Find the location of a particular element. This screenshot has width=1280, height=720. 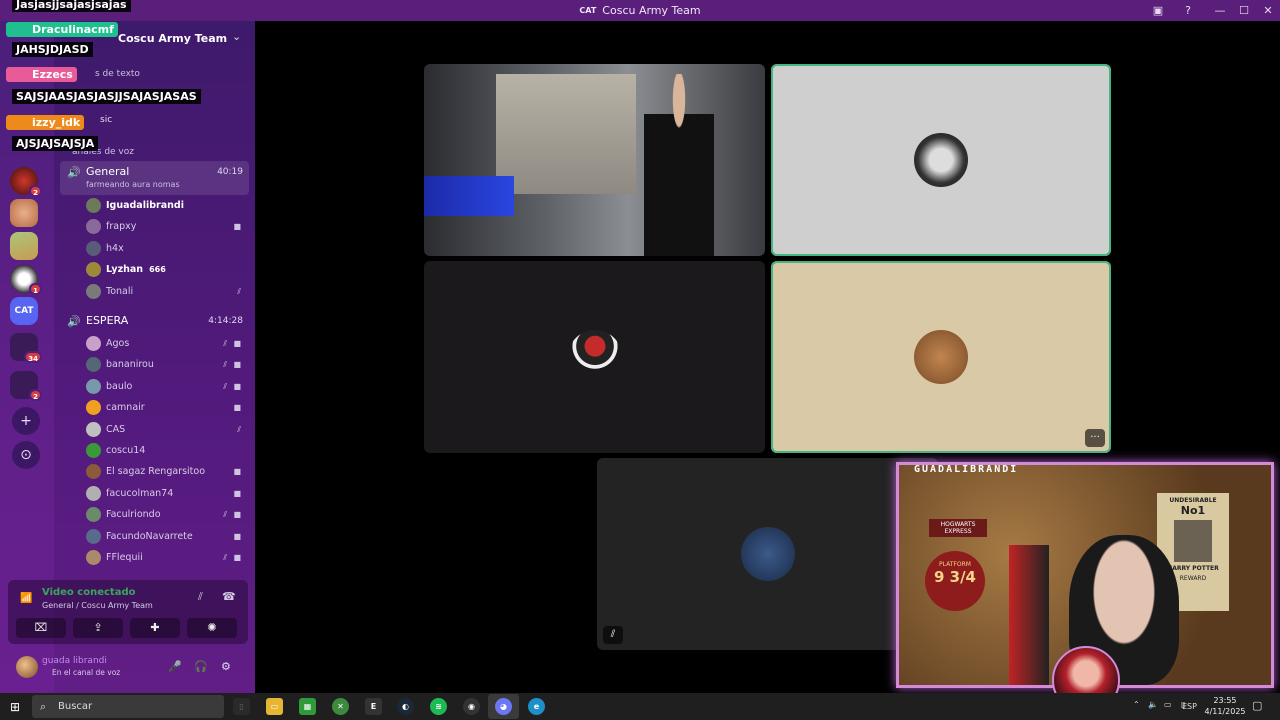

gear-icon: ⚙ is located at coordinates (226, 666).